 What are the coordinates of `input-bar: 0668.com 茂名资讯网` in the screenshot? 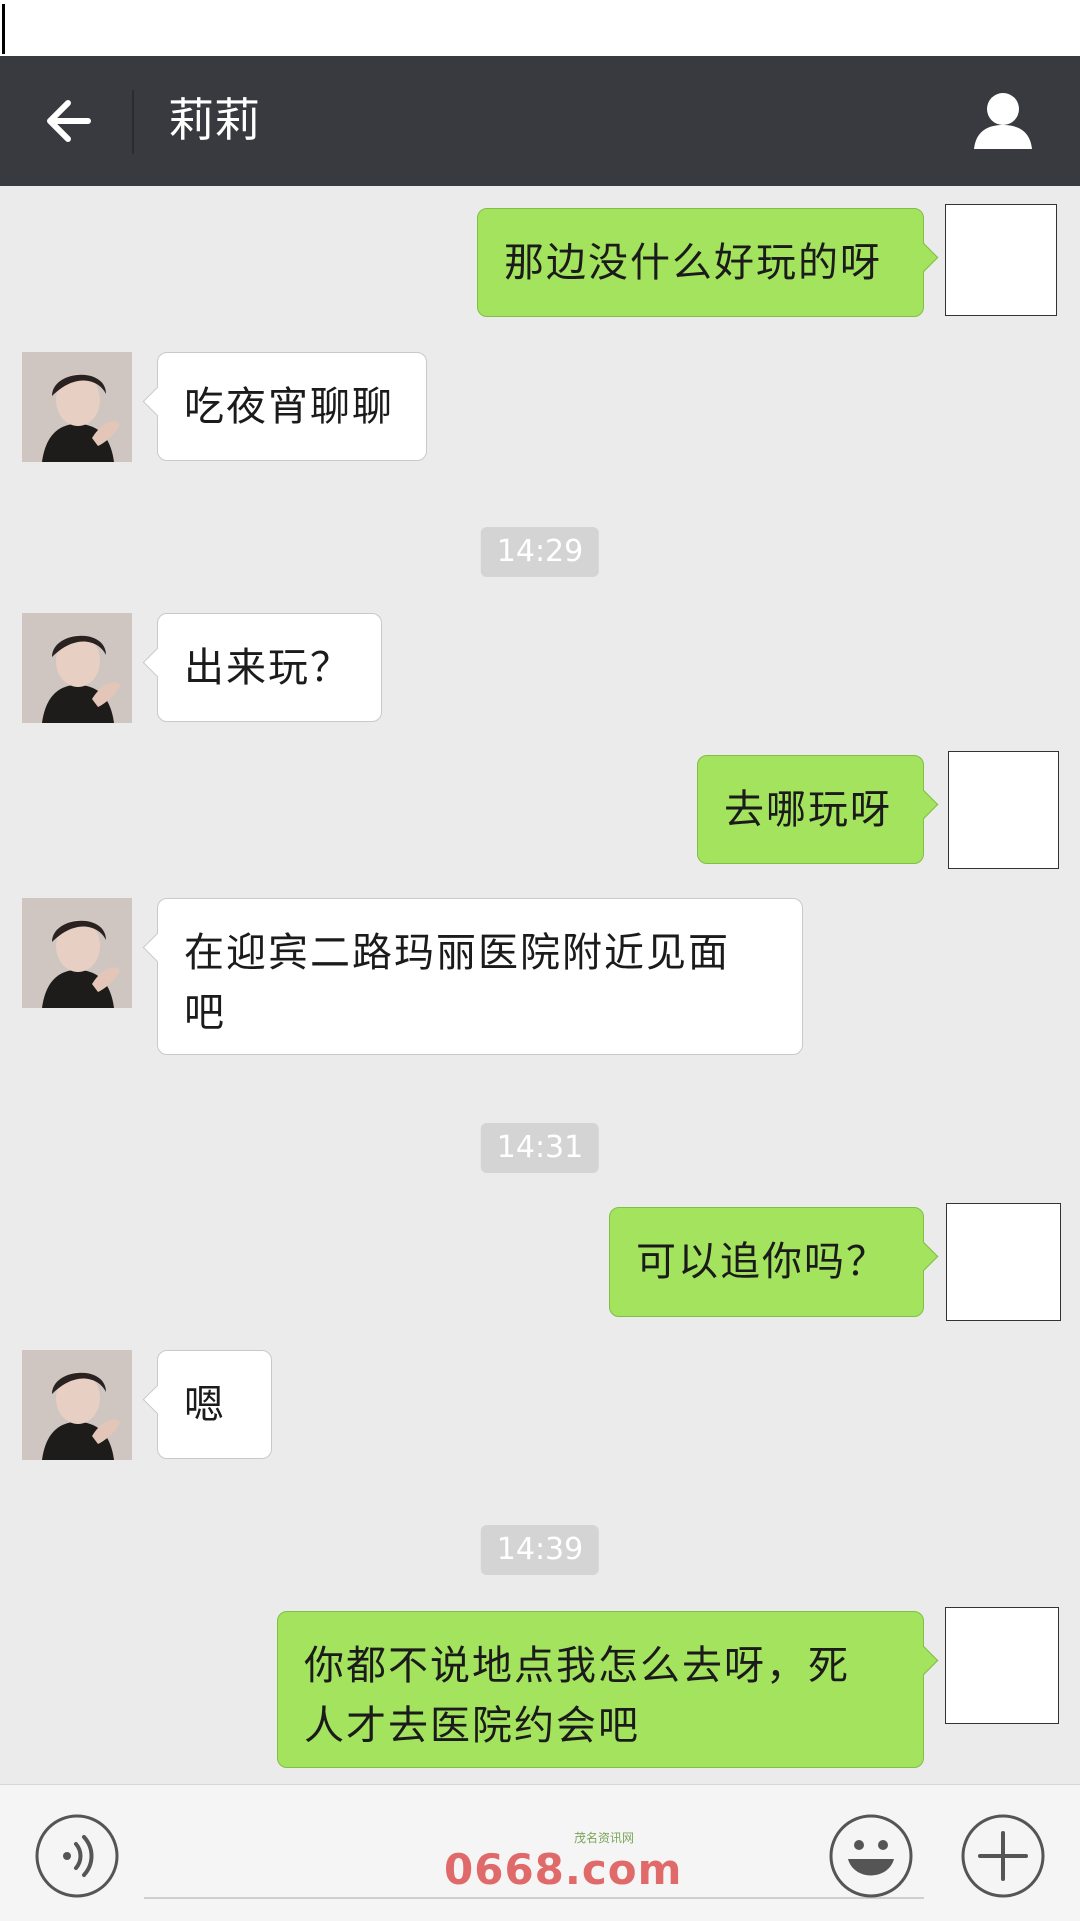 It's located at (540, 1852).